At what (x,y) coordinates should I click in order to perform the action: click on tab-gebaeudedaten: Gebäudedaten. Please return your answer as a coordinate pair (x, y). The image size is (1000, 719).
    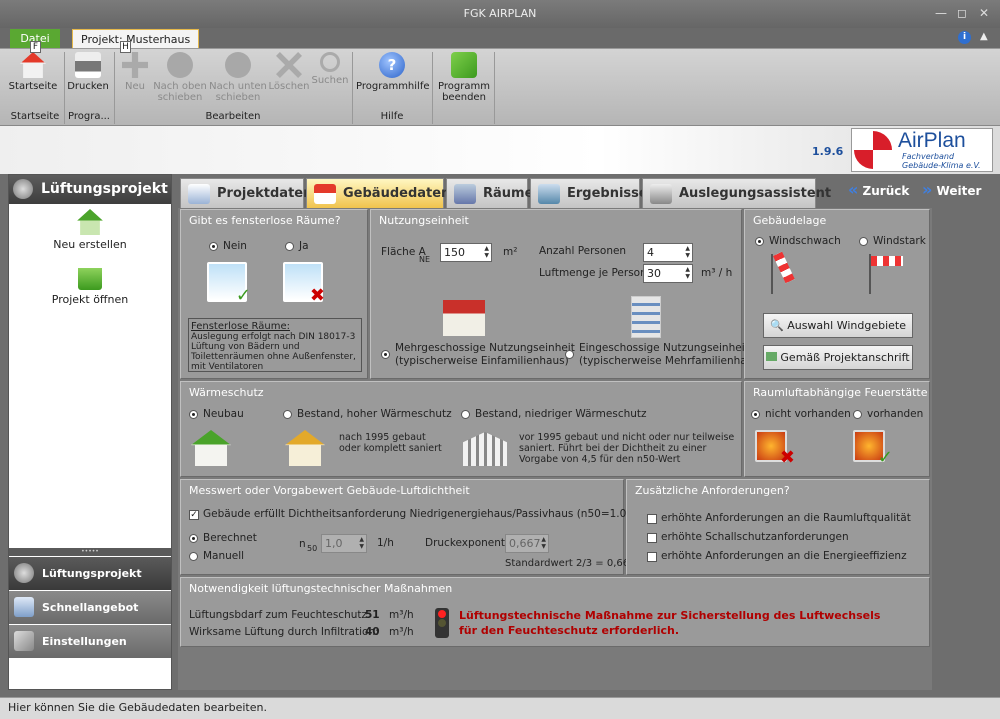
    Looking at the image, I should click on (378, 193).